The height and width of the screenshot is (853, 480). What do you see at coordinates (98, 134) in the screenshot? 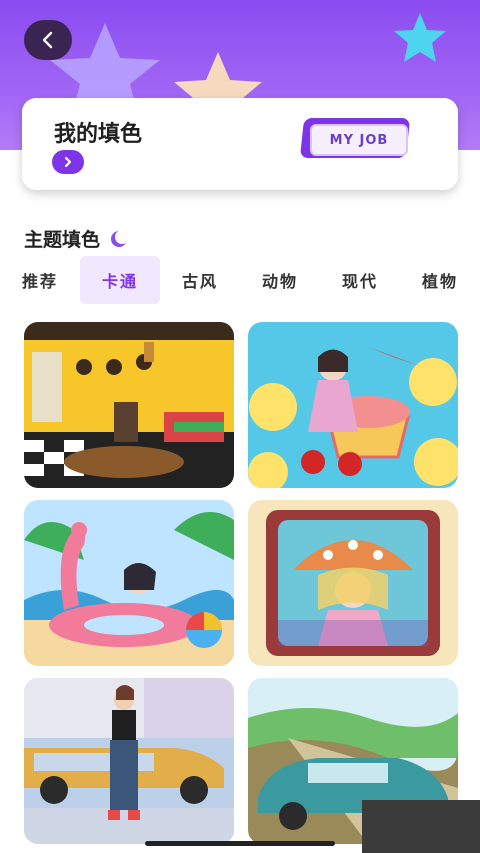
I see `card-title: 我的填色` at bounding box center [98, 134].